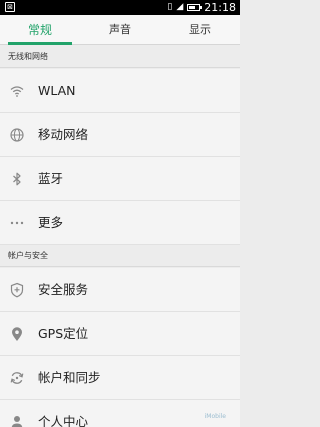  I want to click on settings-item-mobile-network: 移动网络, so click(120, 135).